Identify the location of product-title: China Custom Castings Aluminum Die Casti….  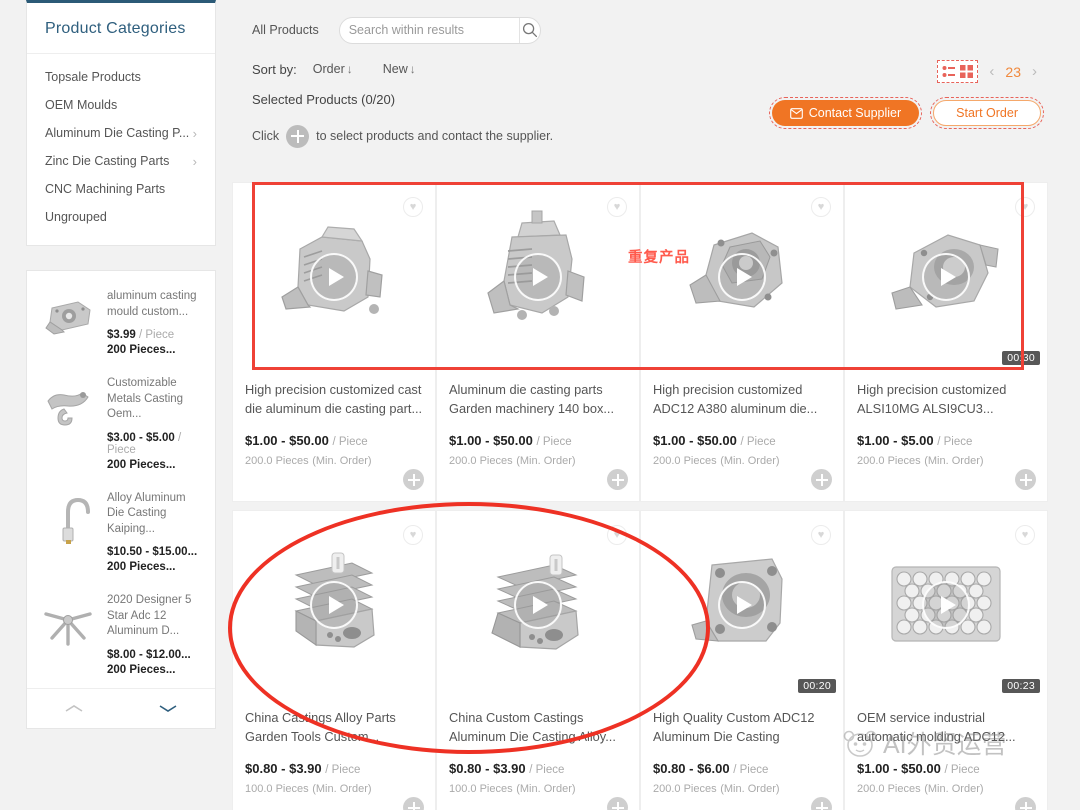
(538, 728).